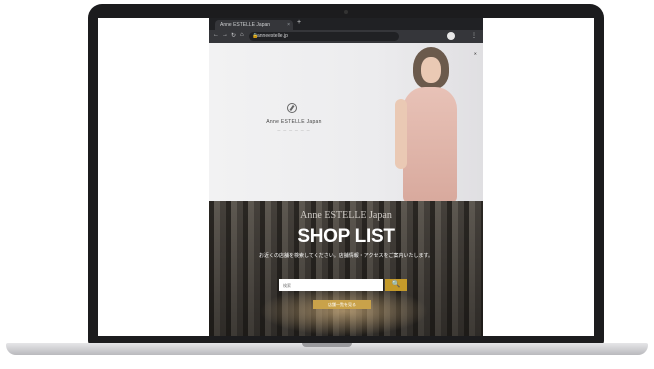 This screenshot has width=654, height=369. Describe the element at coordinates (324, 36) in the screenshot. I see `address-bar: 🔒 anneestelle.jp` at that location.